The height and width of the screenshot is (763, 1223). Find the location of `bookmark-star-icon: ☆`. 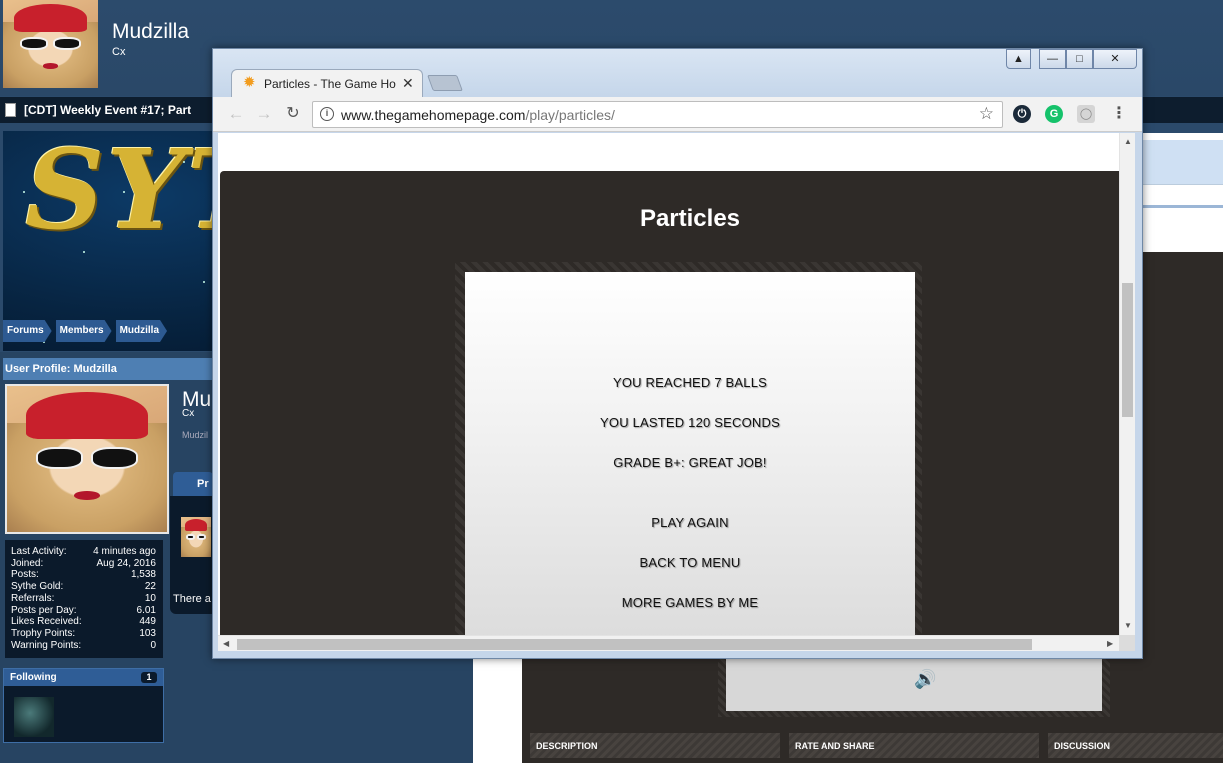

bookmark-star-icon: ☆ is located at coordinates (986, 114).